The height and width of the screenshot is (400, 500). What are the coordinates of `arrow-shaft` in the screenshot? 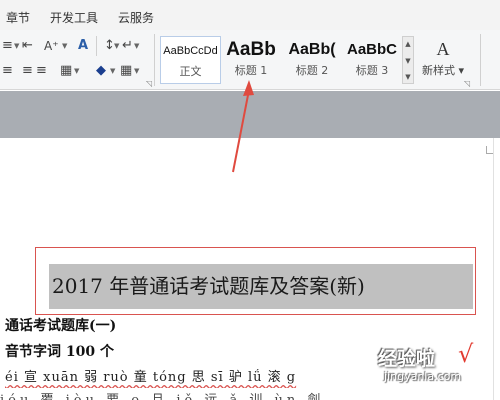 It's located at (241, 131).